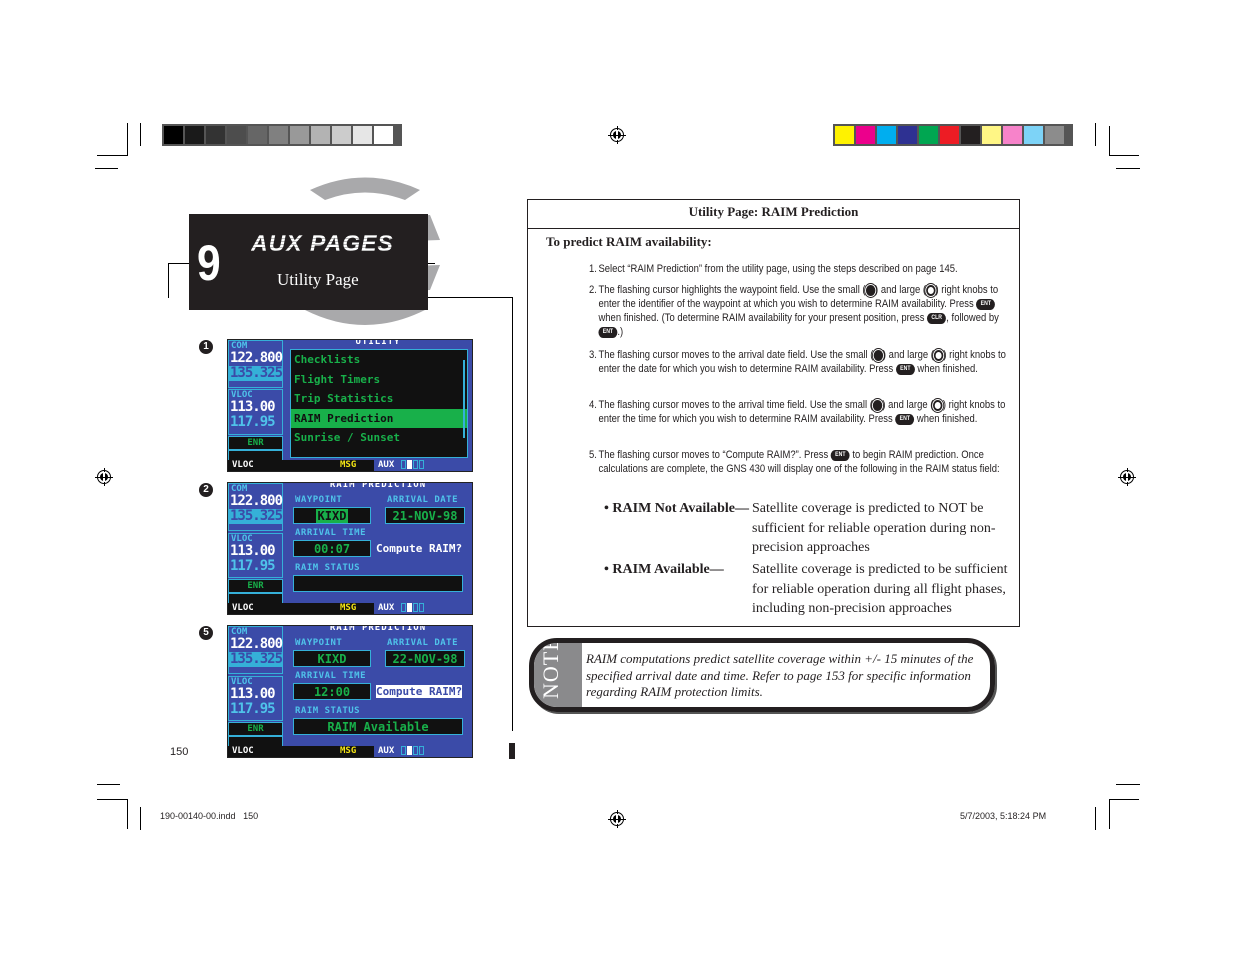 This screenshot has width=1235, height=954. I want to click on page-number: 150, so click(179, 752).